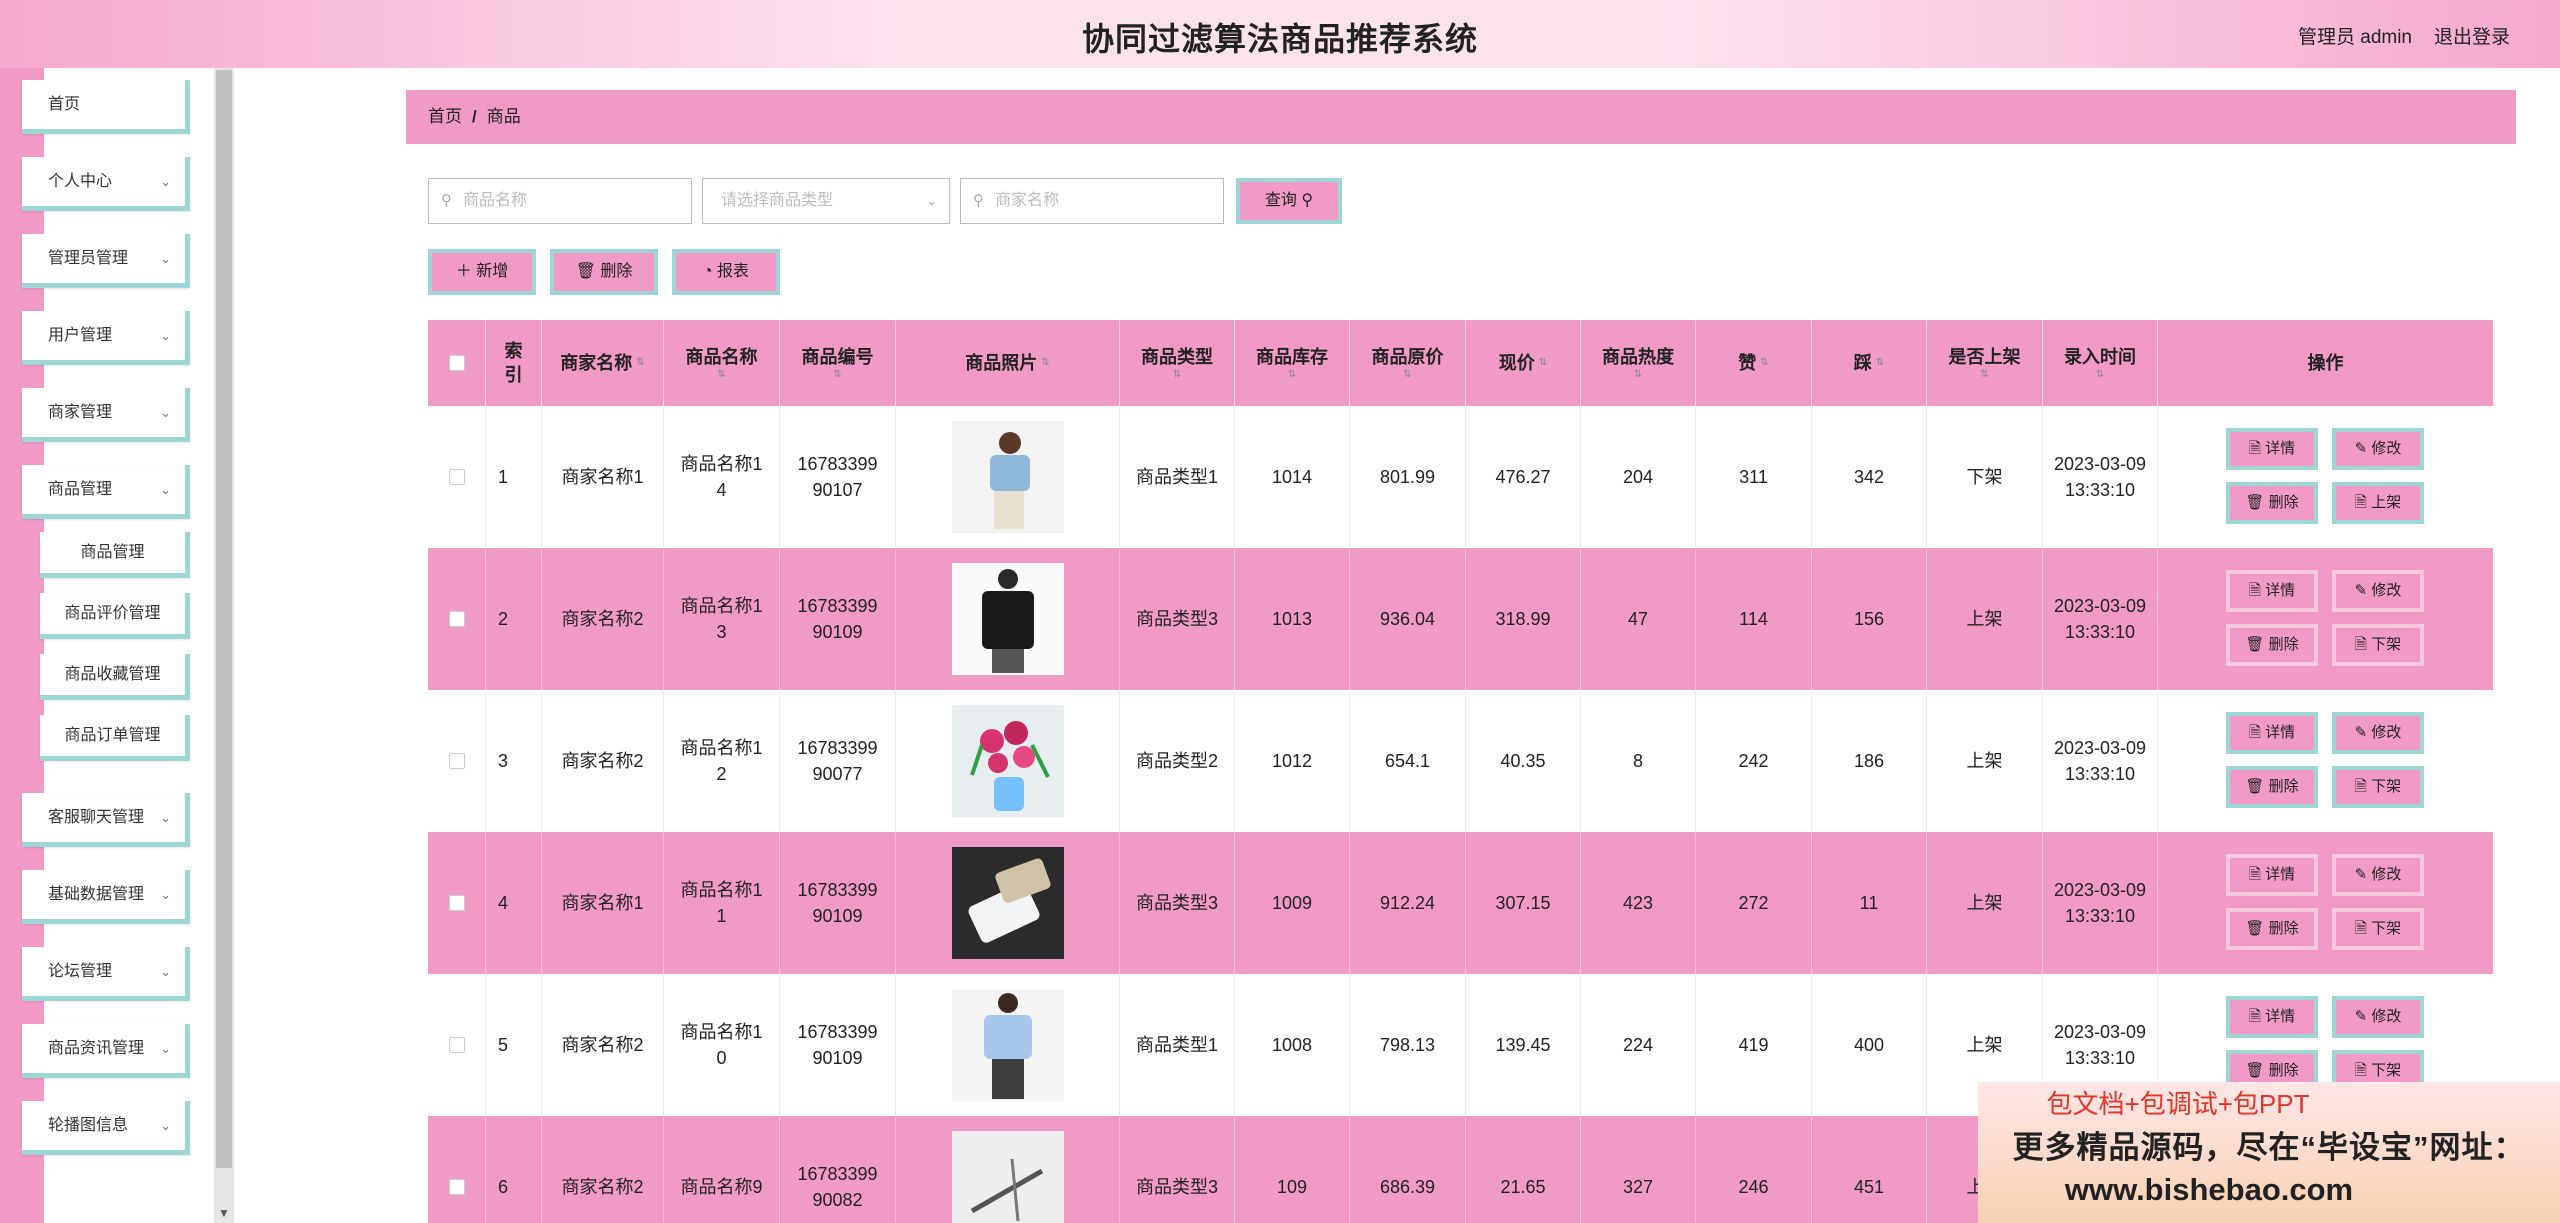 The image size is (2560, 1223). I want to click on header-price: 商品原价 ⇅, so click(1408, 363).